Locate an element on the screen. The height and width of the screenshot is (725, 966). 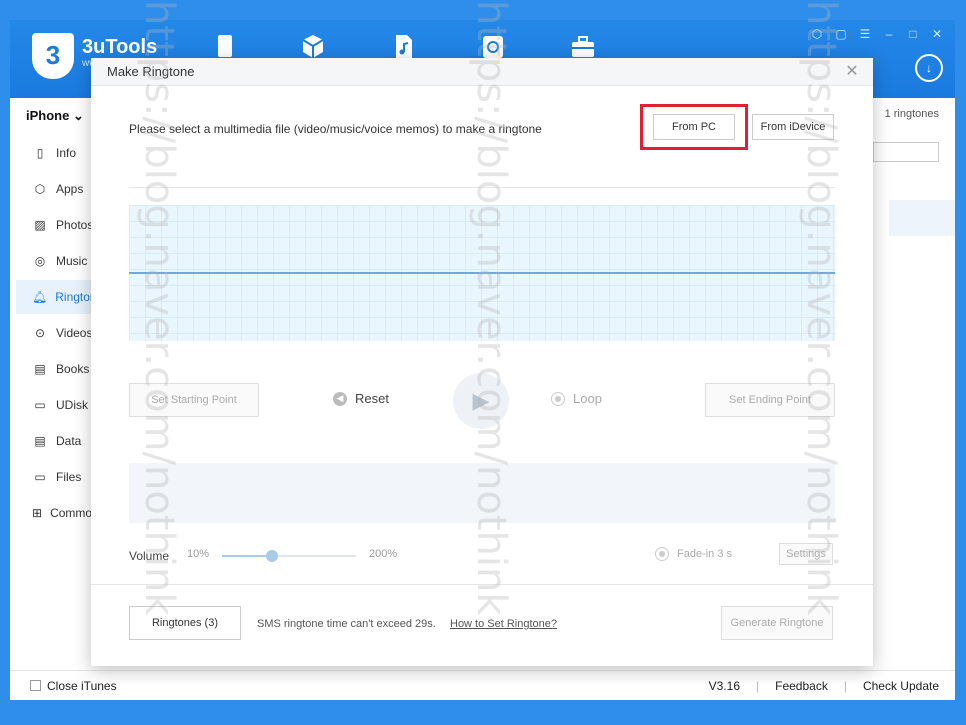
logo-name: 3uTools is located at coordinates (120, 47).